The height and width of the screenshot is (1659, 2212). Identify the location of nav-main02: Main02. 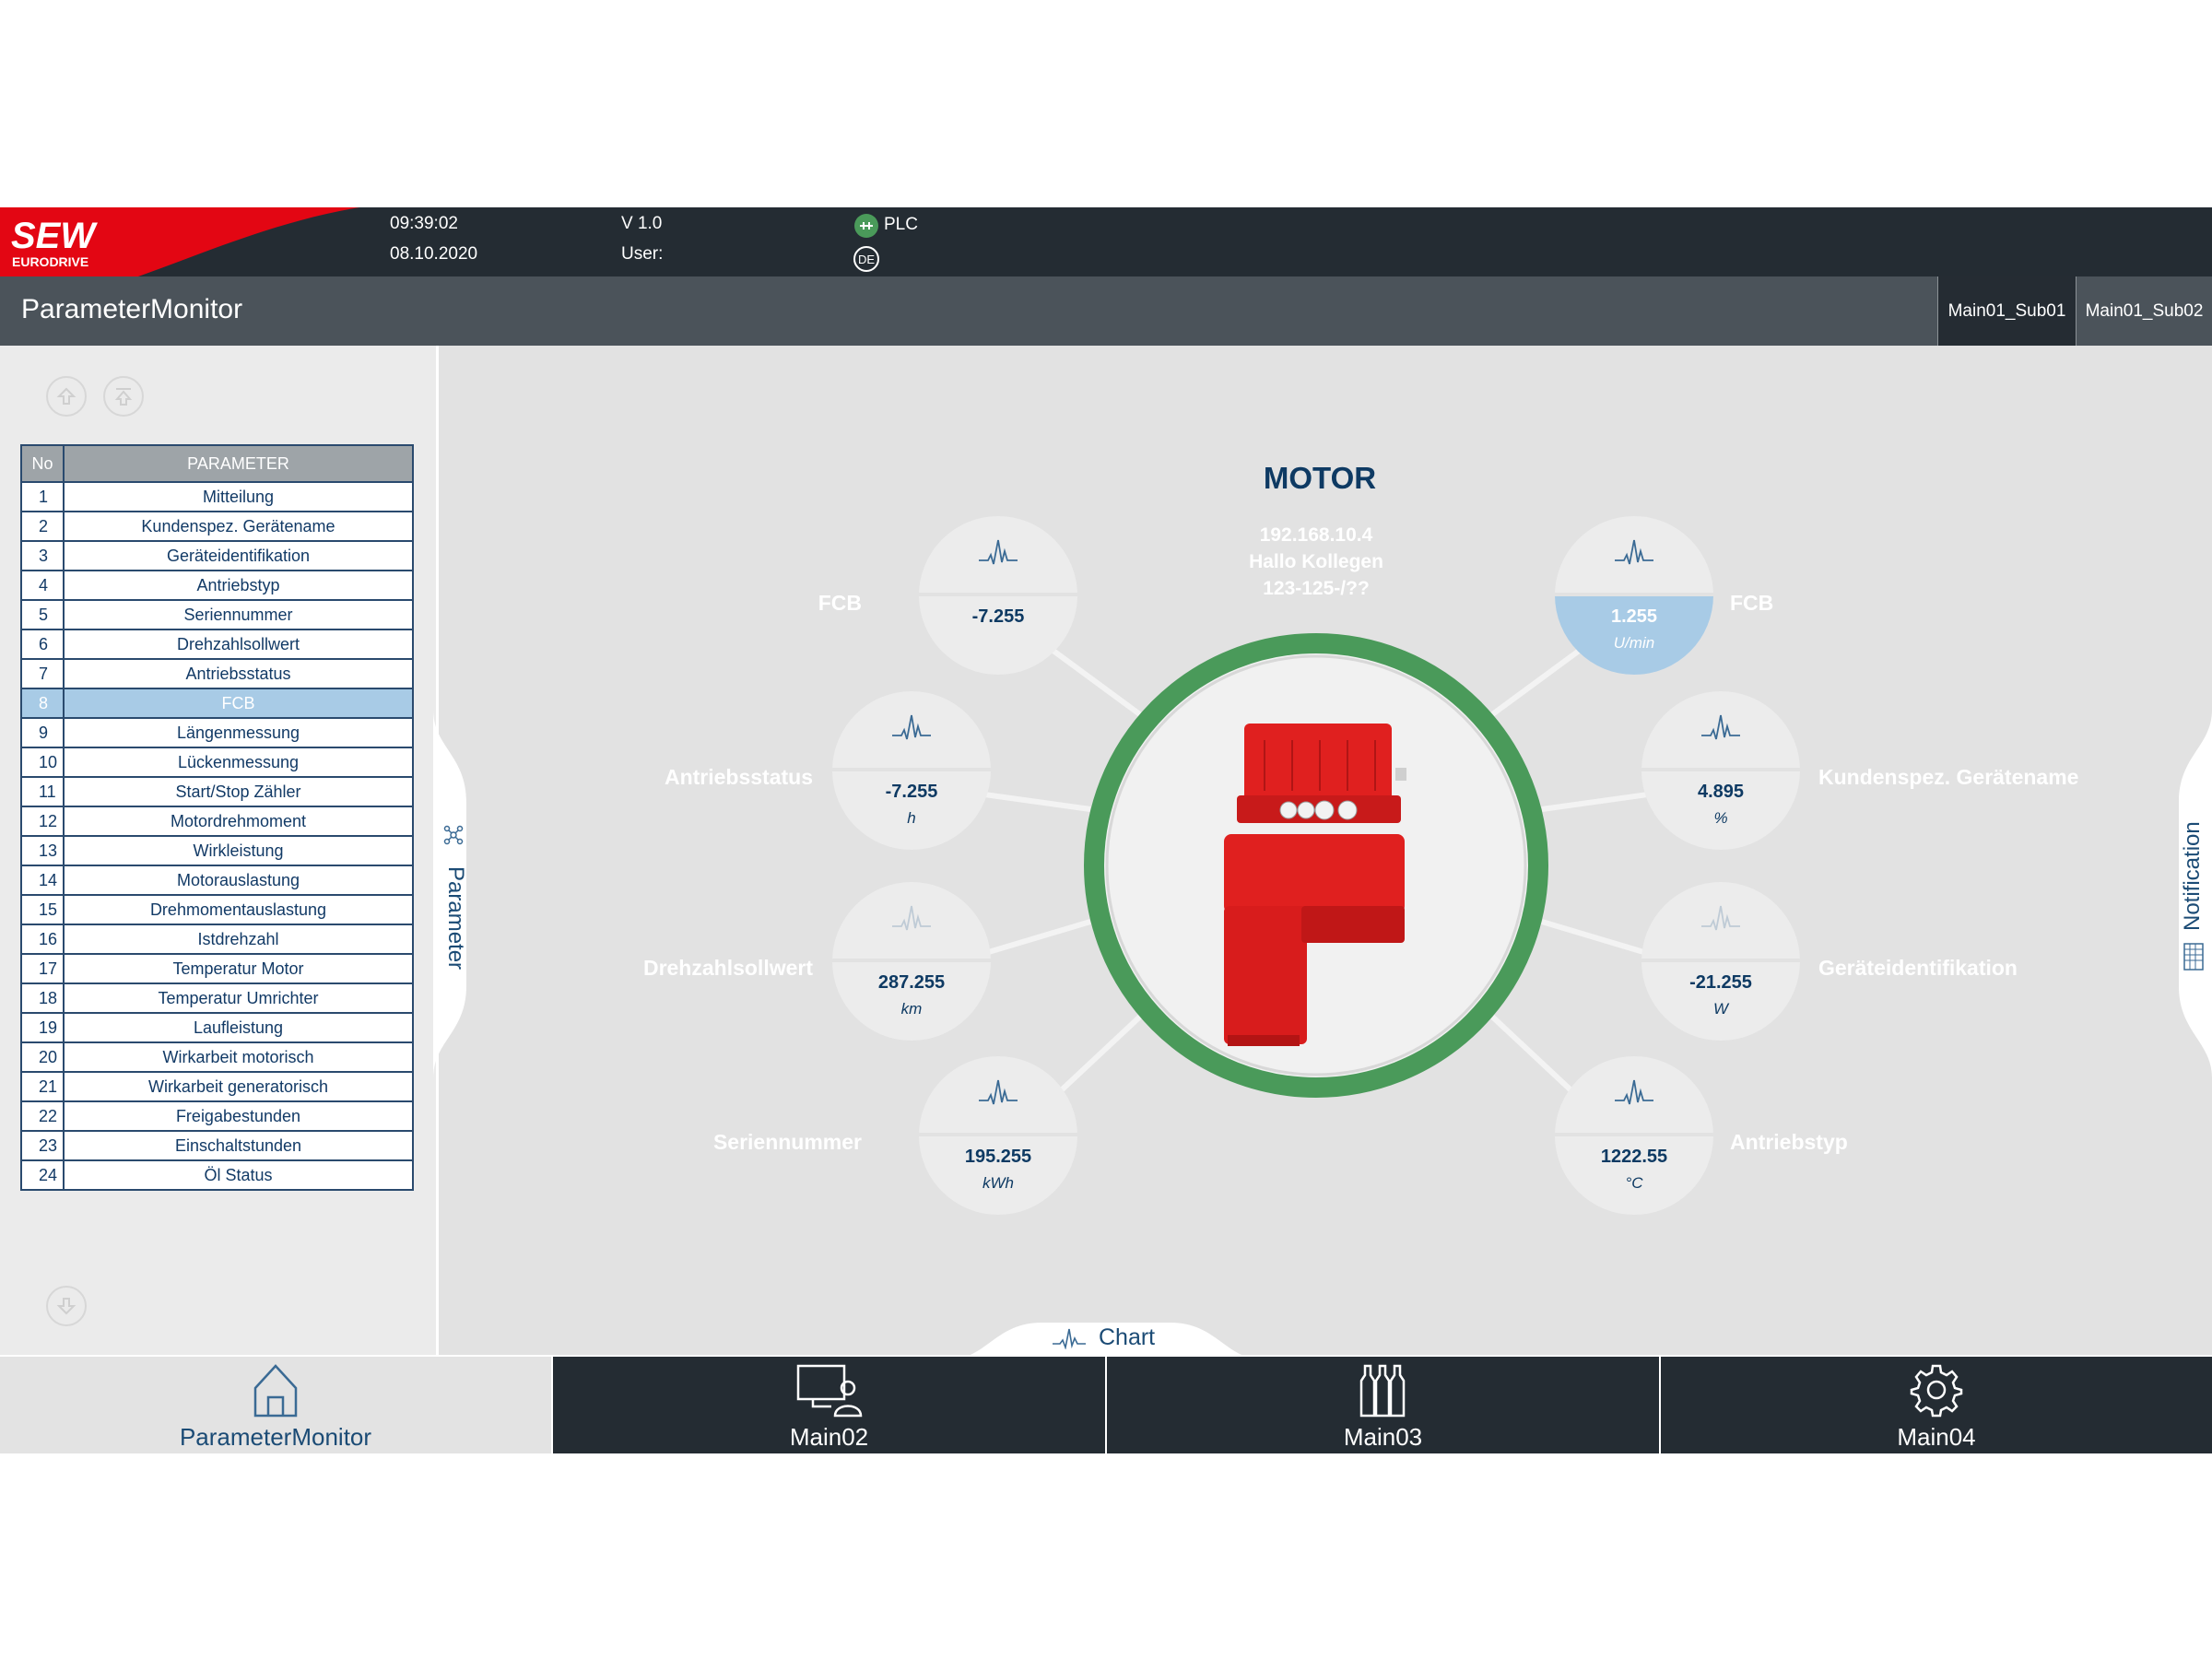
(829, 1405).